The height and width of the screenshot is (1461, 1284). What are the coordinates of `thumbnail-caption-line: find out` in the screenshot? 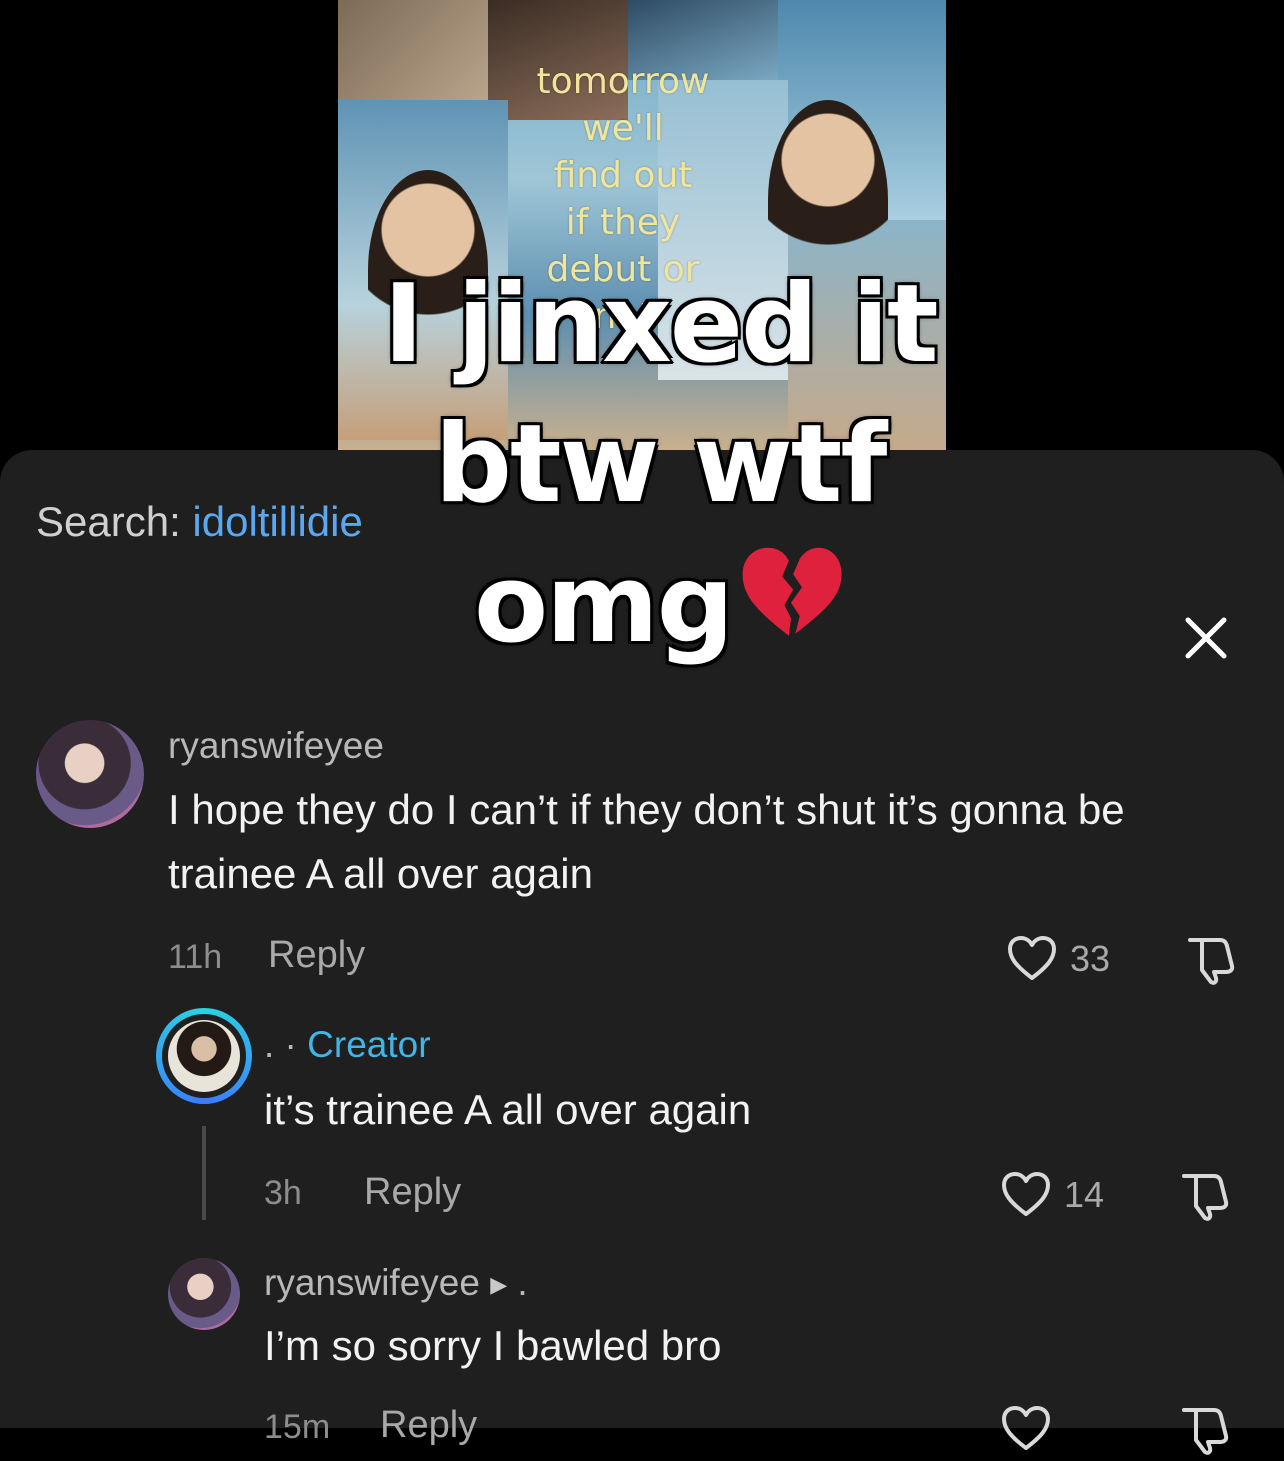 It's located at (623, 175).